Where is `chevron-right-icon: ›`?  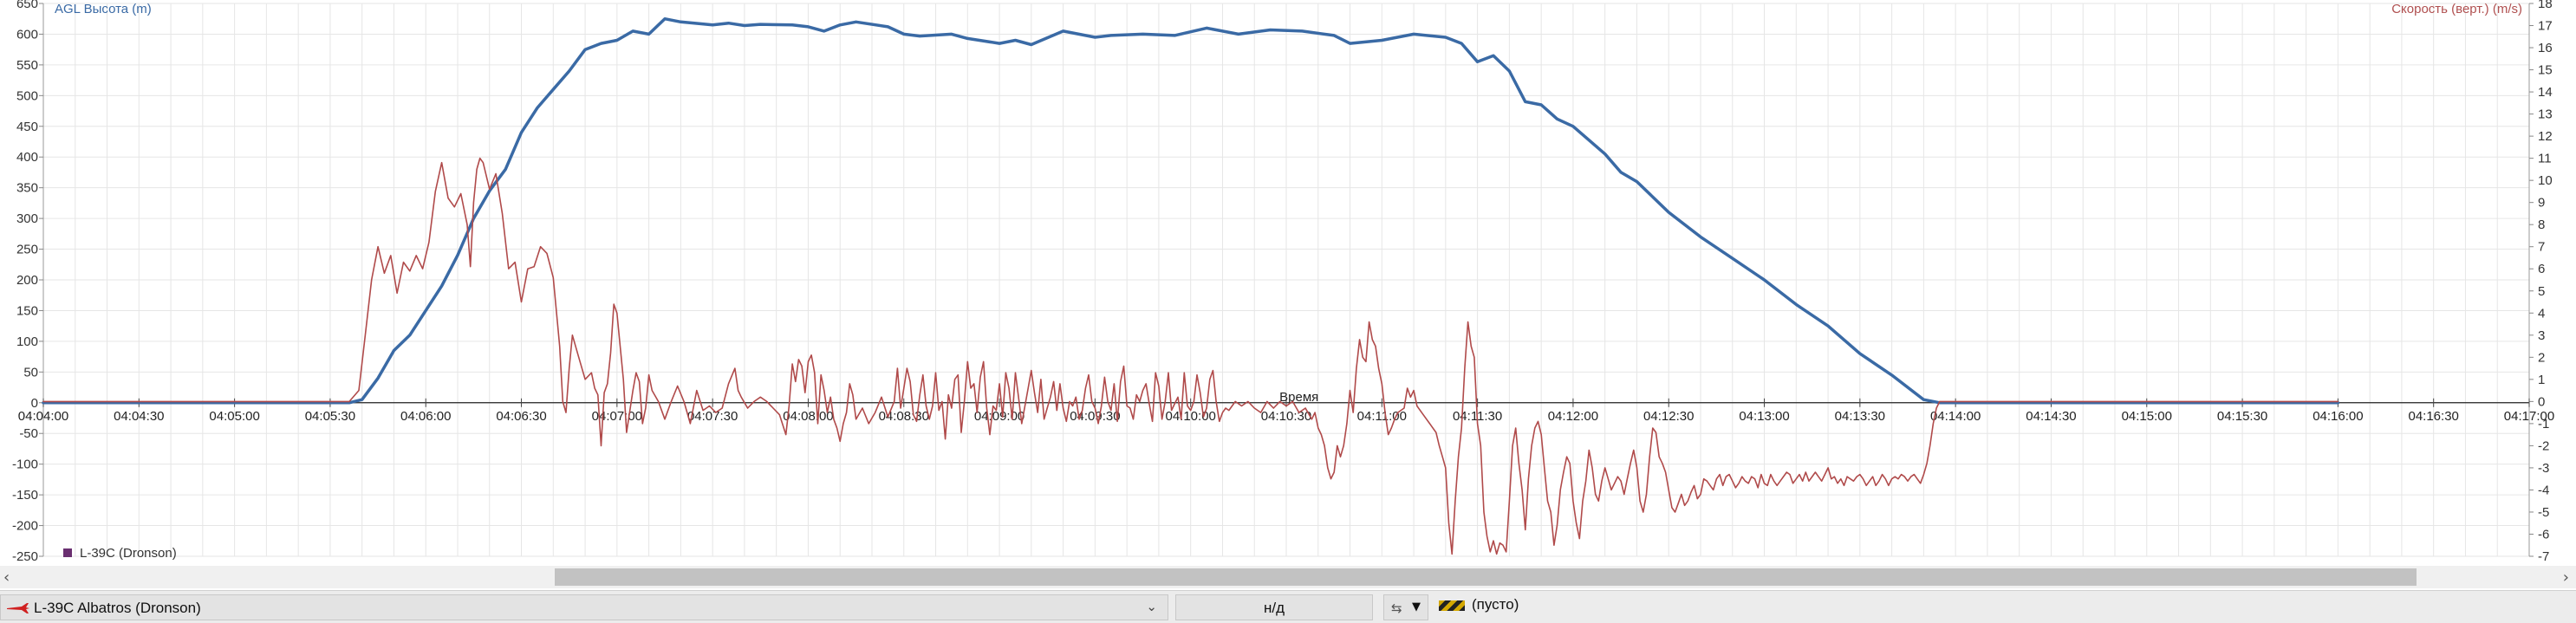
chevron-right-icon: › is located at coordinates (2566, 577).